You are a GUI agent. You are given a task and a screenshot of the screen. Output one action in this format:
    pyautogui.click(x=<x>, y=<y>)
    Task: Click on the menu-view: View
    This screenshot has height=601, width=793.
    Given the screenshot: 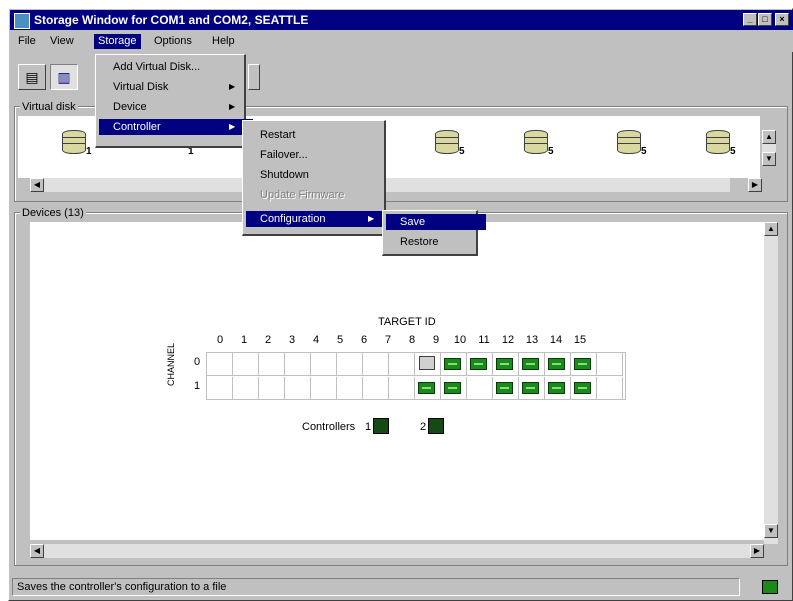 What is the action you would take?
    pyautogui.click(x=62, y=41)
    